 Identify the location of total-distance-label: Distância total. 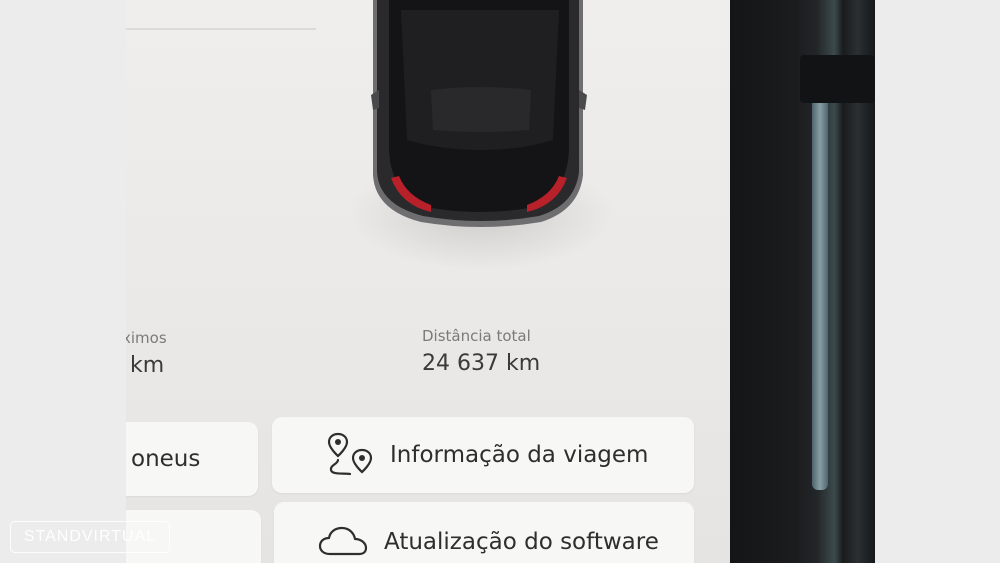
(476, 336).